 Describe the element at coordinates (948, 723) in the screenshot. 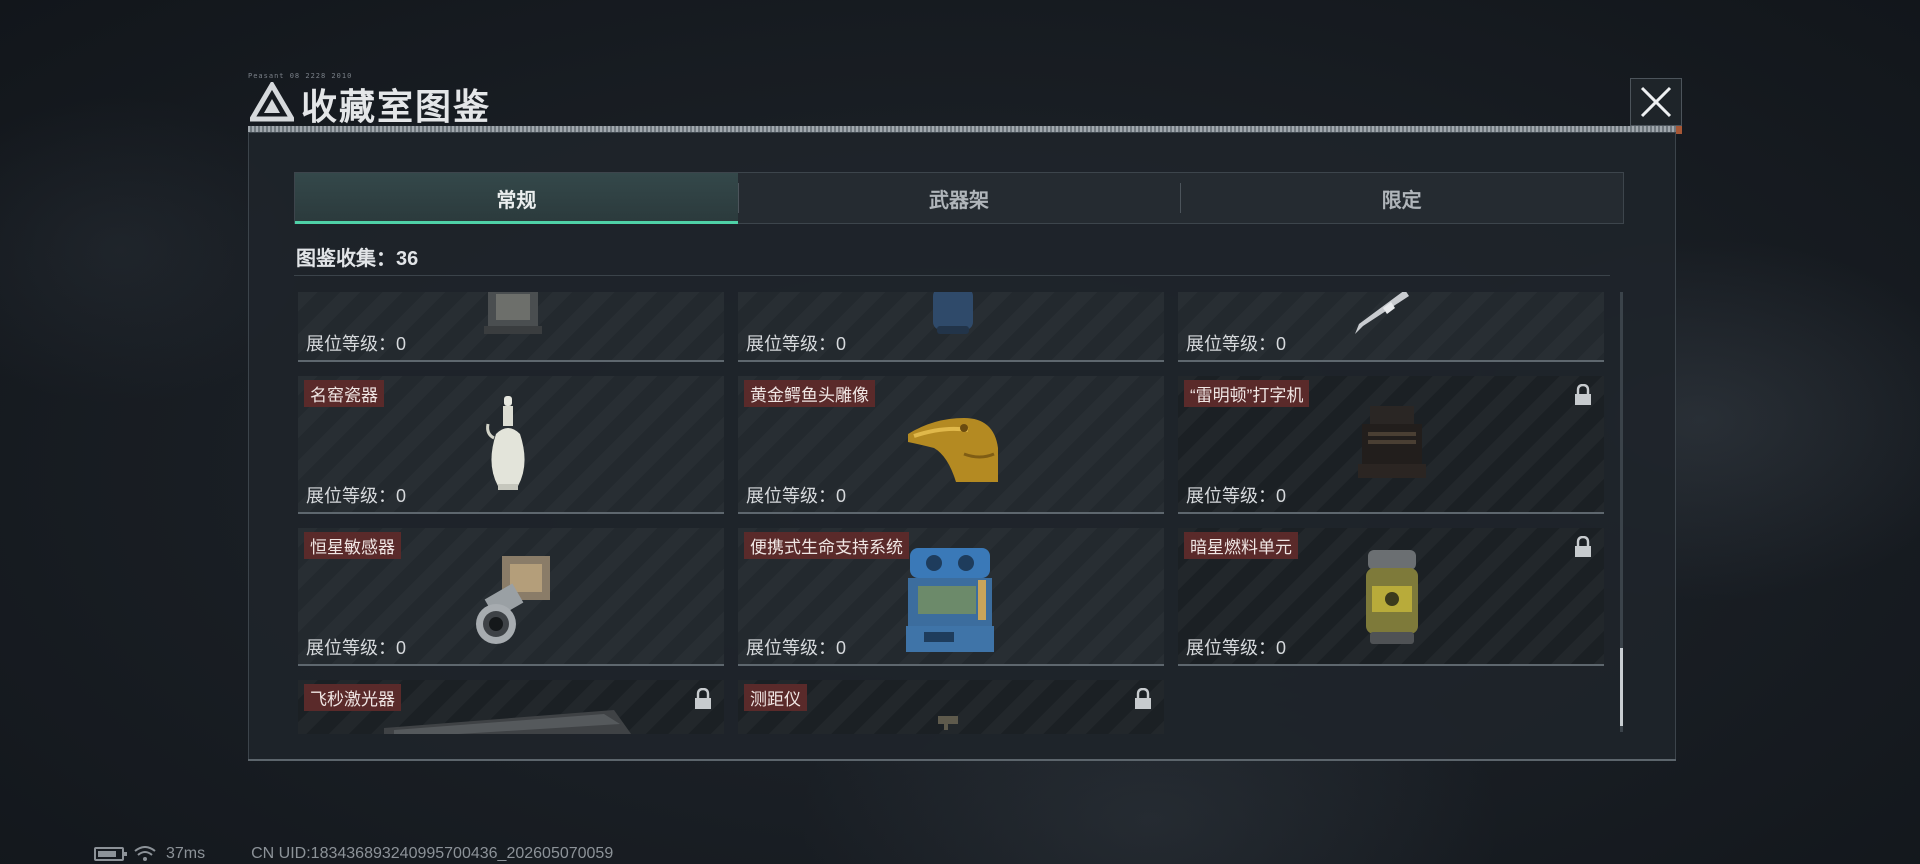

I see `rangefinder-icon` at that location.